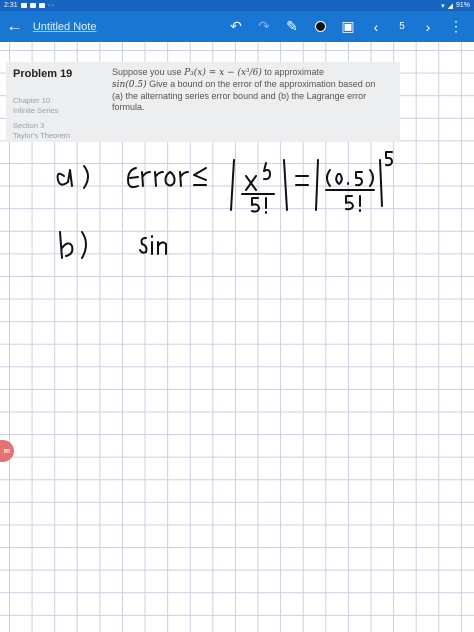 The height and width of the screenshot is (632, 474). I want to click on ink-less-equal-sign, so click(200, 176).